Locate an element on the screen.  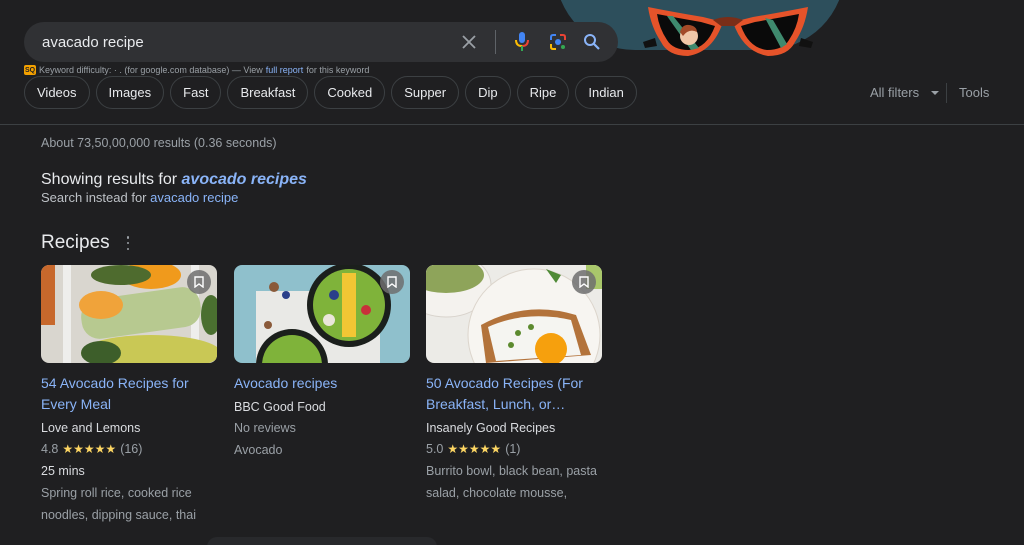
tools-button: Tools is located at coordinates (974, 92).